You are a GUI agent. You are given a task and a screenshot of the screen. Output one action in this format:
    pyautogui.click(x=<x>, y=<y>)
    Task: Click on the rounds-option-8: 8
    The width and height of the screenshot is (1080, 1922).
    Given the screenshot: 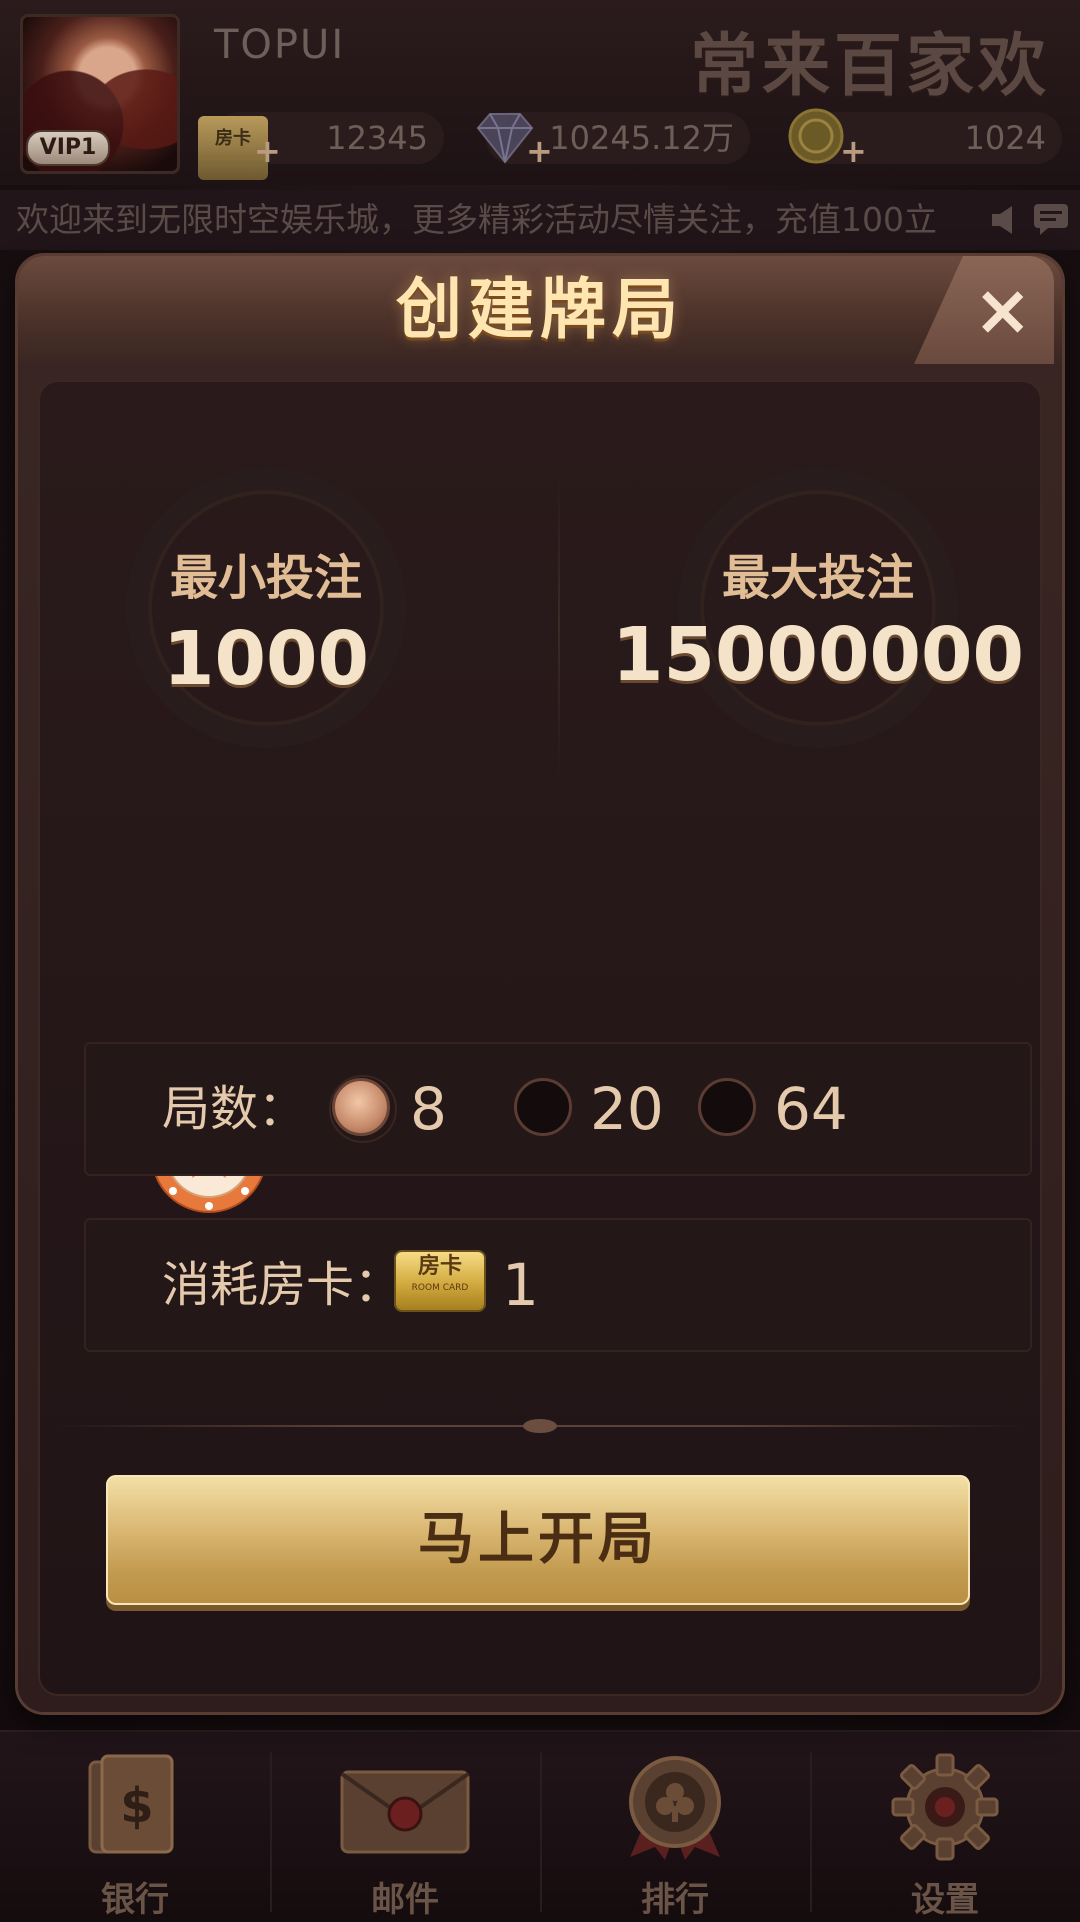 What is the action you would take?
    pyautogui.click(x=428, y=1109)
    